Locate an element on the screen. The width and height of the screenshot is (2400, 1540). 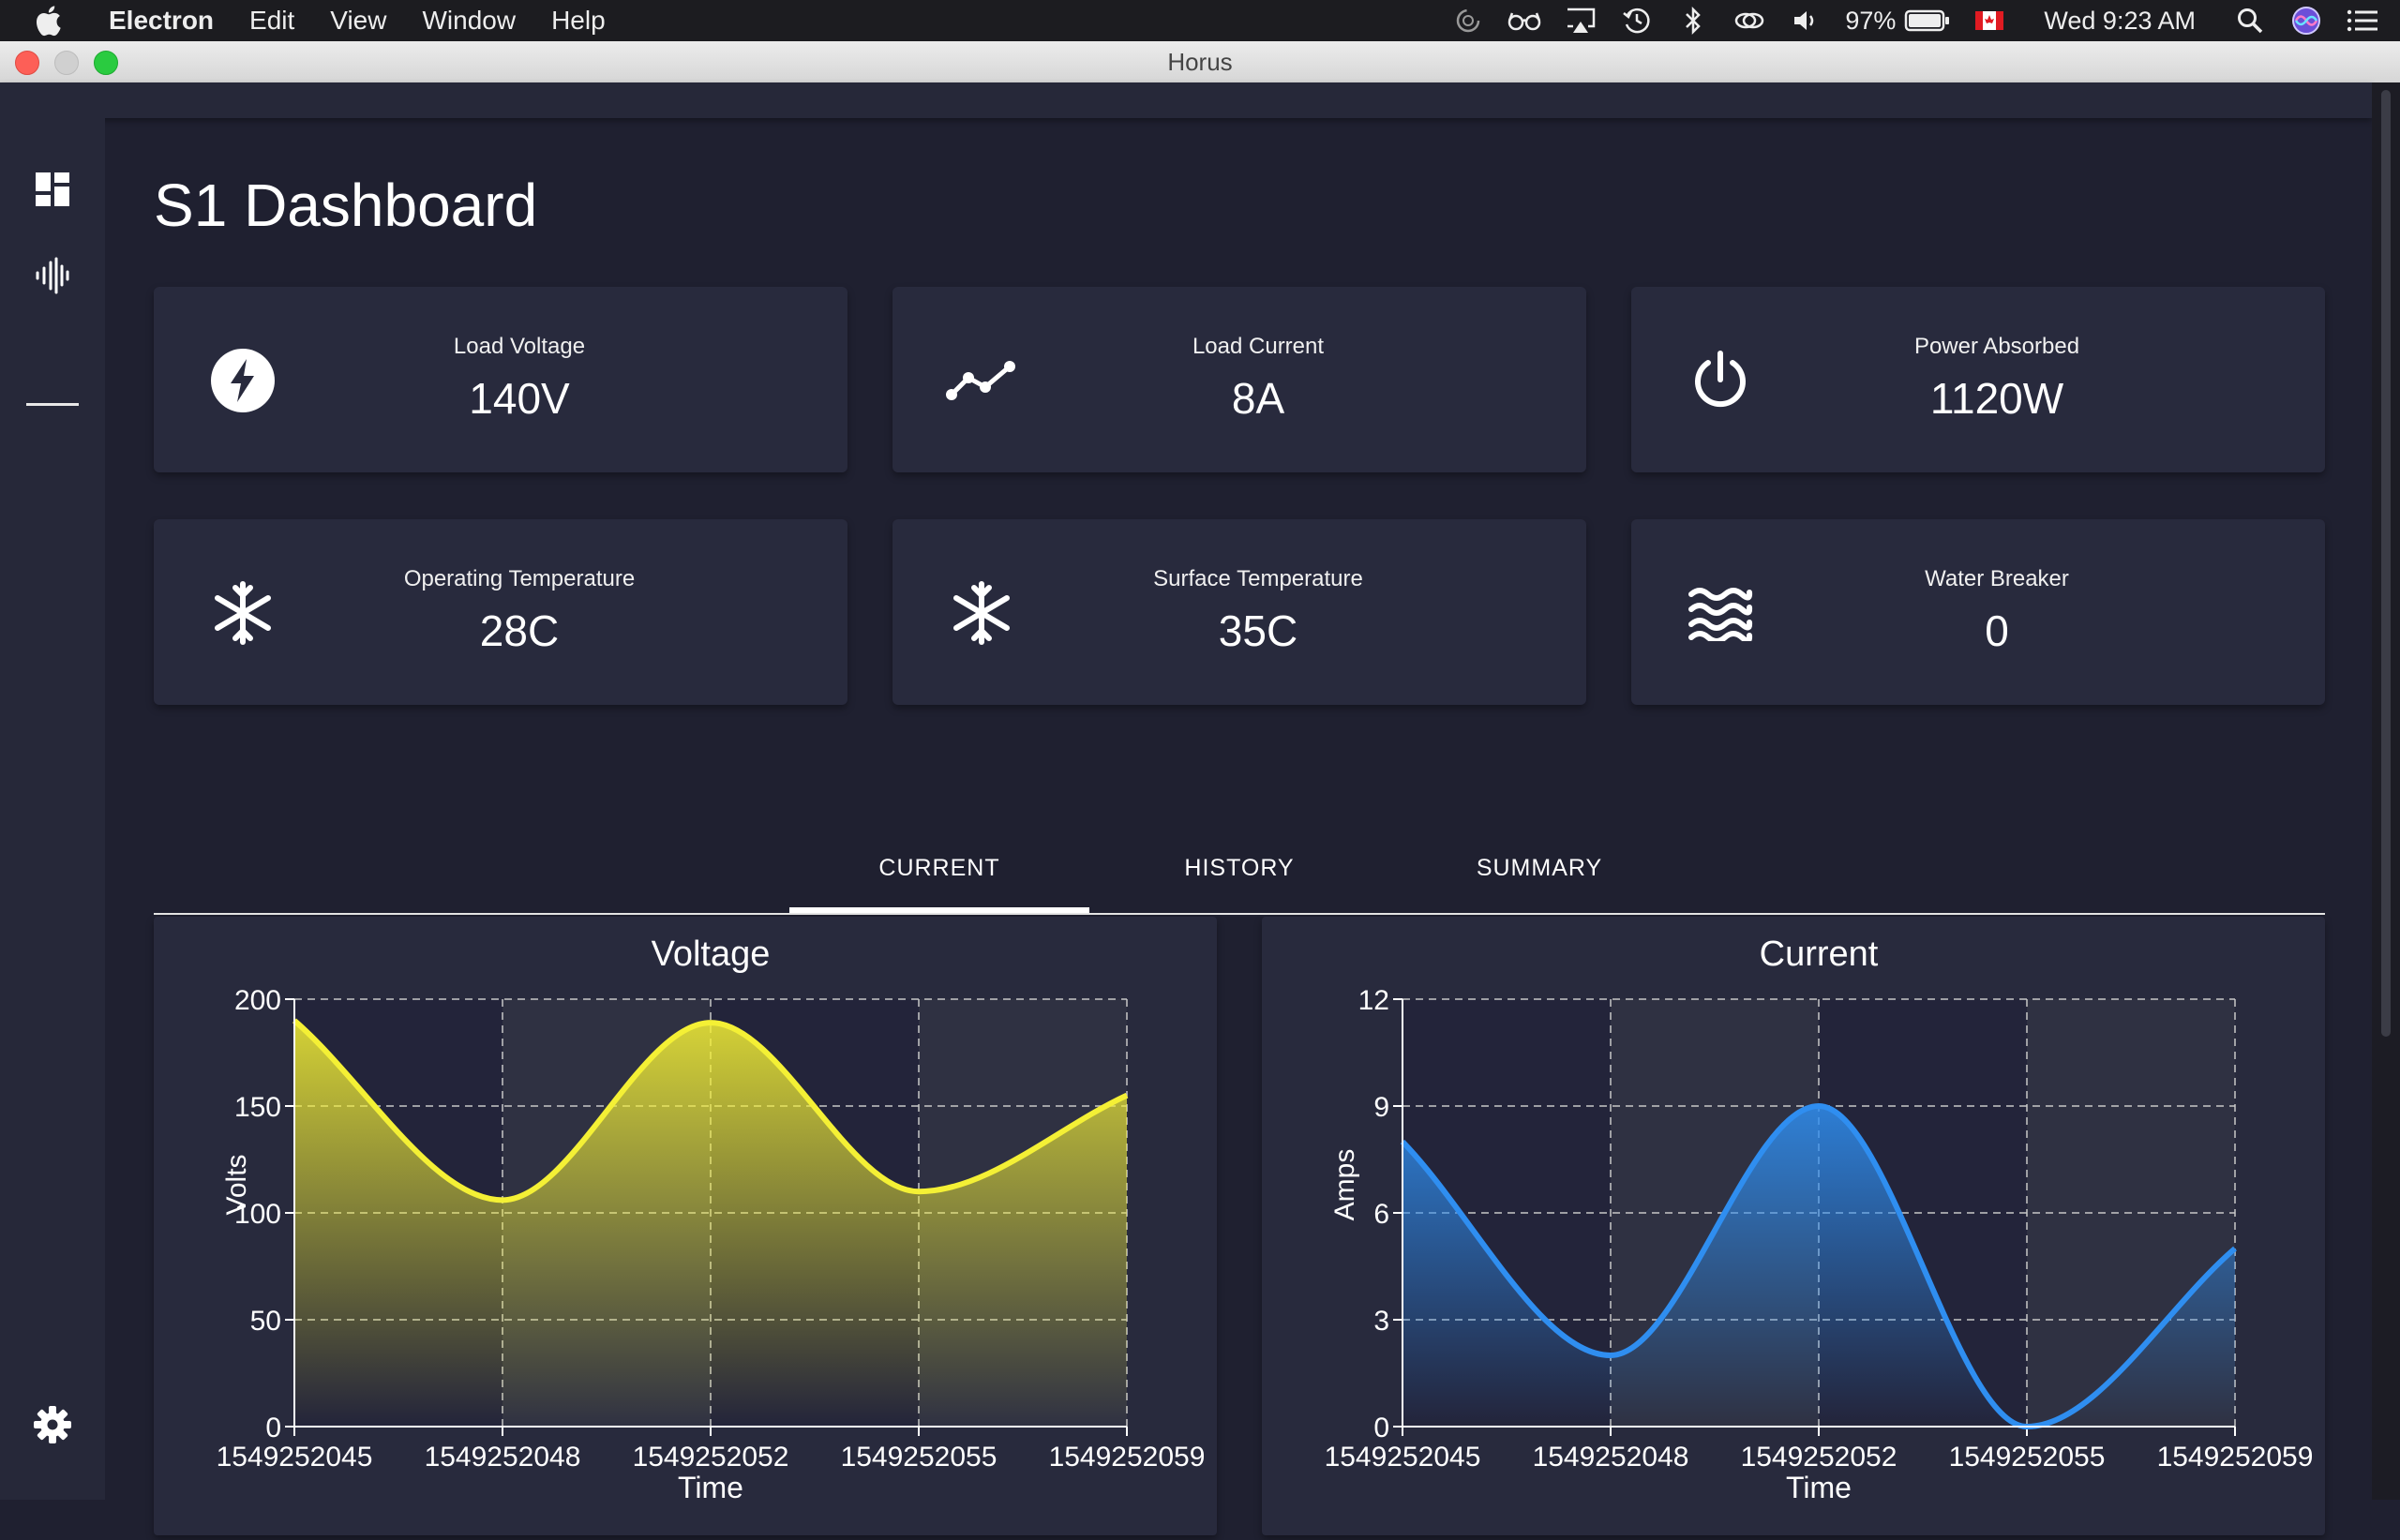
menu-window: Window is located at coordinates (469, 21).